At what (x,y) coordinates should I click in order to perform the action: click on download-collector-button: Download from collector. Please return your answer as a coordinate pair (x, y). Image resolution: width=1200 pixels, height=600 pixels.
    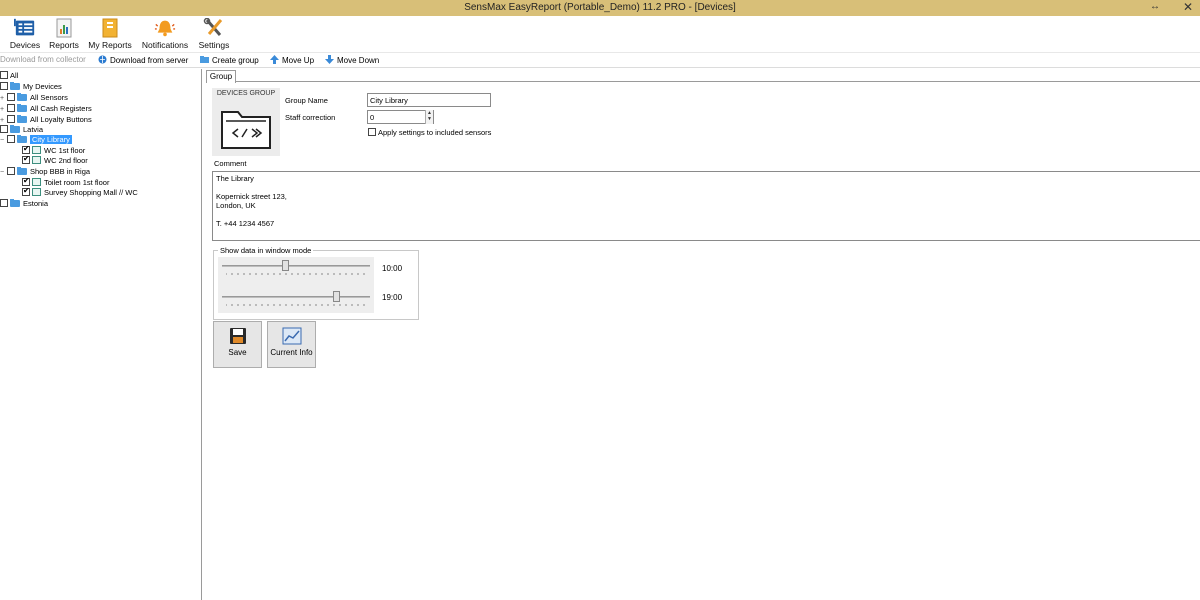
    Looking at the image, I should click on (43, 61).